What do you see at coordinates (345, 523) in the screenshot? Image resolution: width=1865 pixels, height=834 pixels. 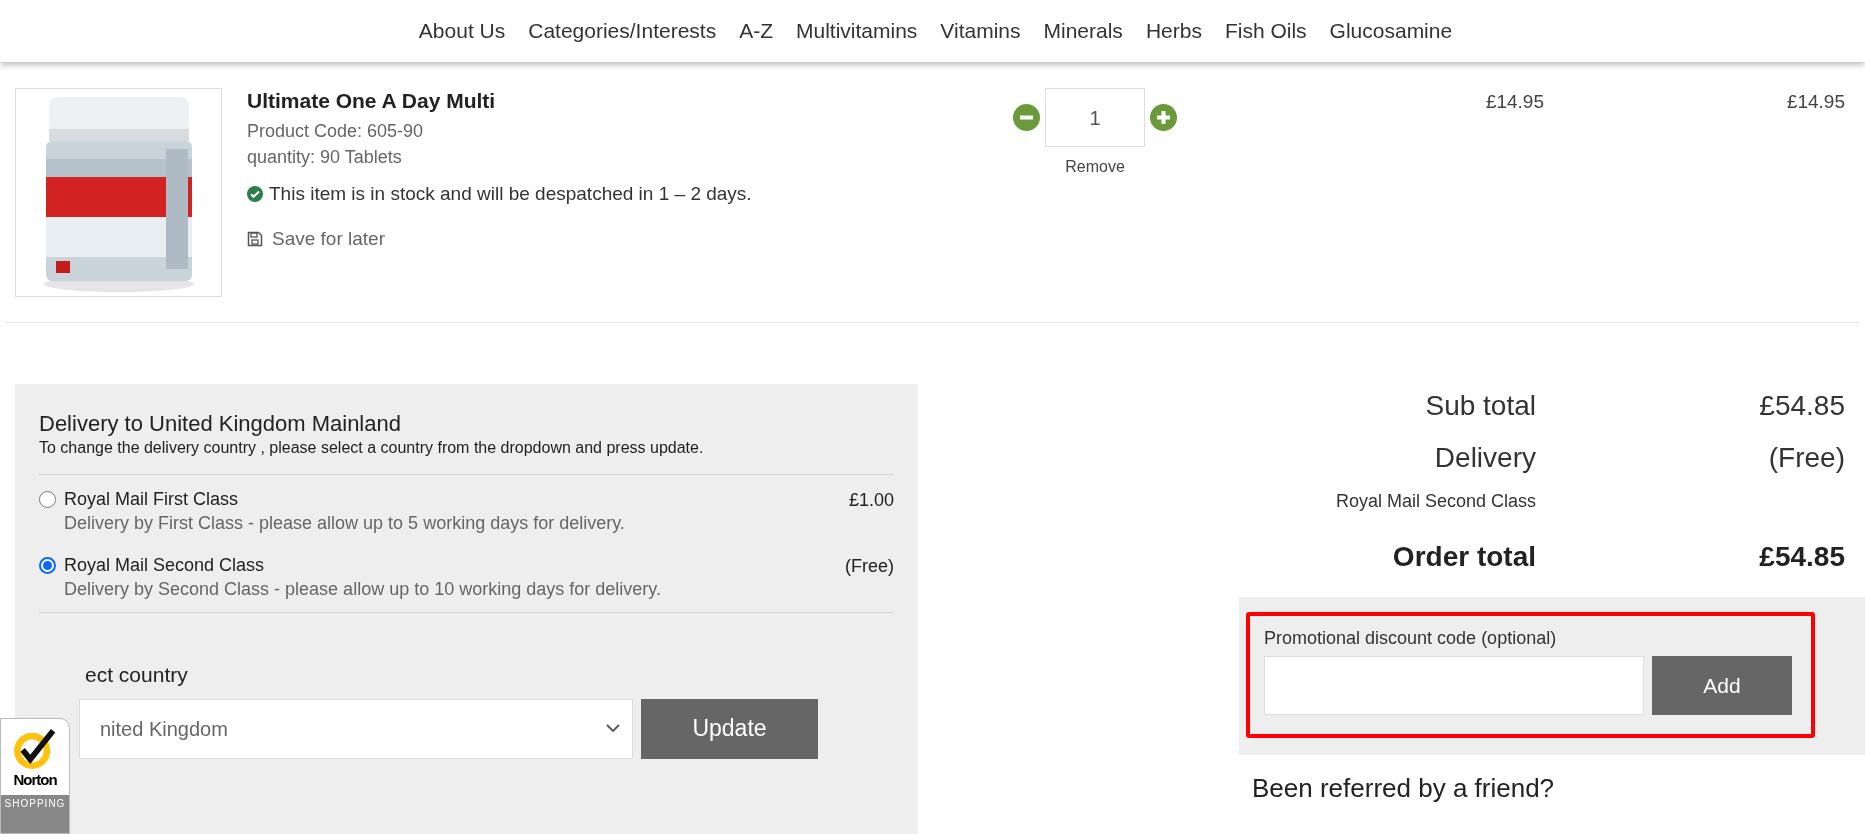 I see `option-description: Delivery by First Class - please allow up to 5 working days for delivery.` at bounding box center [345, 523].